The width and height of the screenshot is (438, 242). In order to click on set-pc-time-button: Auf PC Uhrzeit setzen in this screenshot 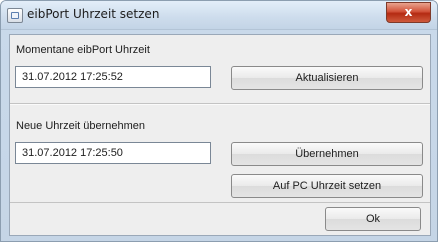, I will do `click(327, 186)`.